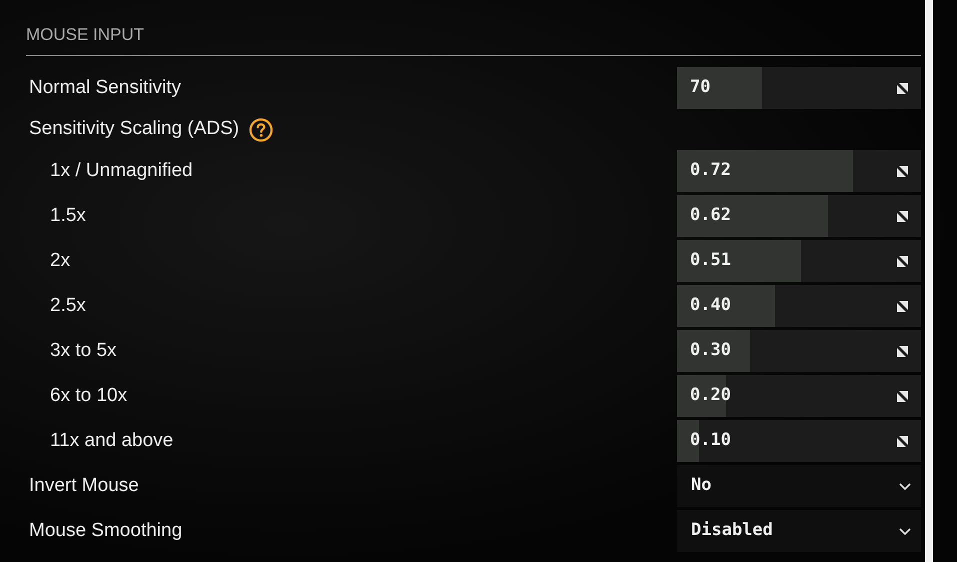 This screenshot has width=957, height=562. Describe the element at coordinates (83, 486) in the screenshot. I see `setting-label: Invert Mouse` at that location.